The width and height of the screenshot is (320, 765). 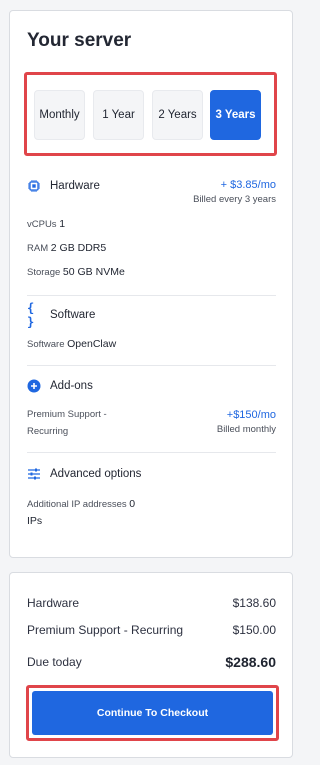 What do you see at coordinates (79, 40) in the screenshot?
I see `page-title: Your server` at bounding box center [79, 40].